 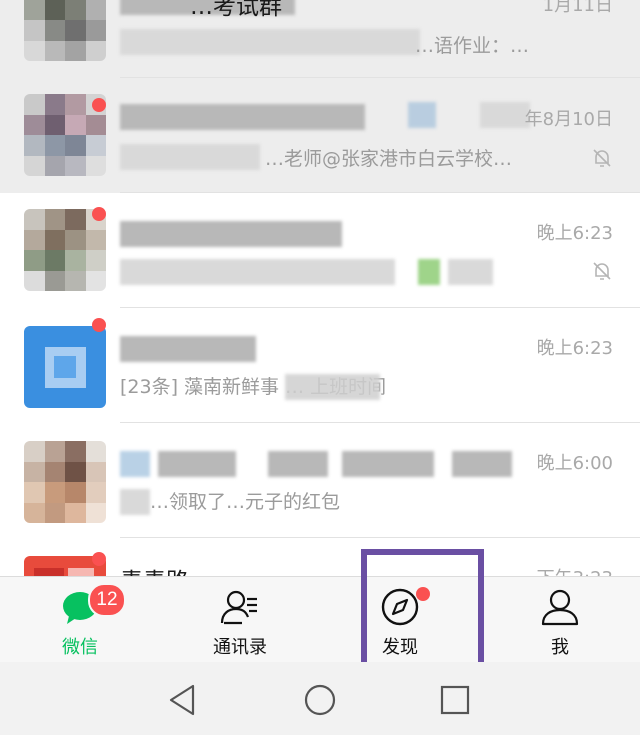 What do you see at coordinates (400, 647) in the screenshot?
I see `tab-label: 发现` at bounding box center [400, 647].